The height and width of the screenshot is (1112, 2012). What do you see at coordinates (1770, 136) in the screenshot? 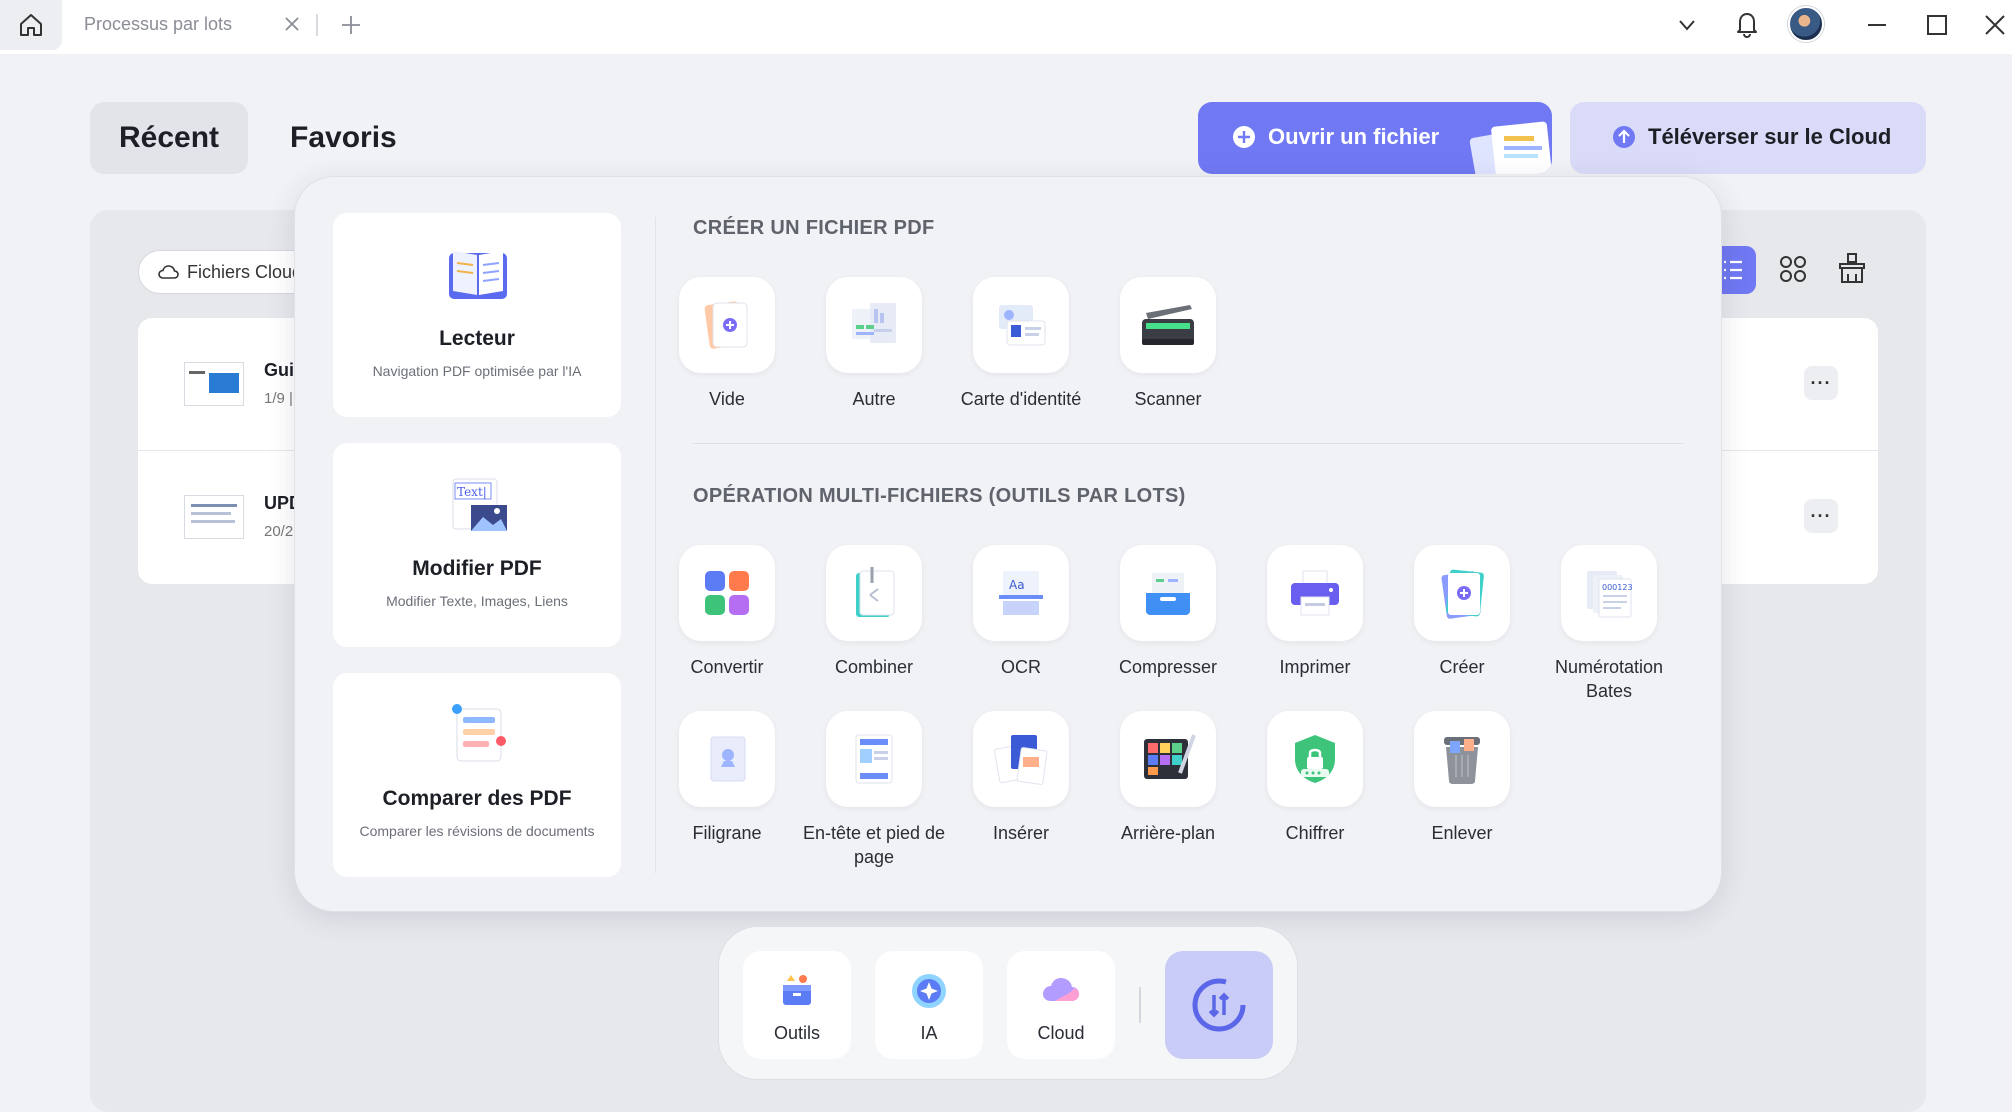
I see `upload-cloud-label: Téléverser sur le Cloud` at bounding box center [1770, 136].